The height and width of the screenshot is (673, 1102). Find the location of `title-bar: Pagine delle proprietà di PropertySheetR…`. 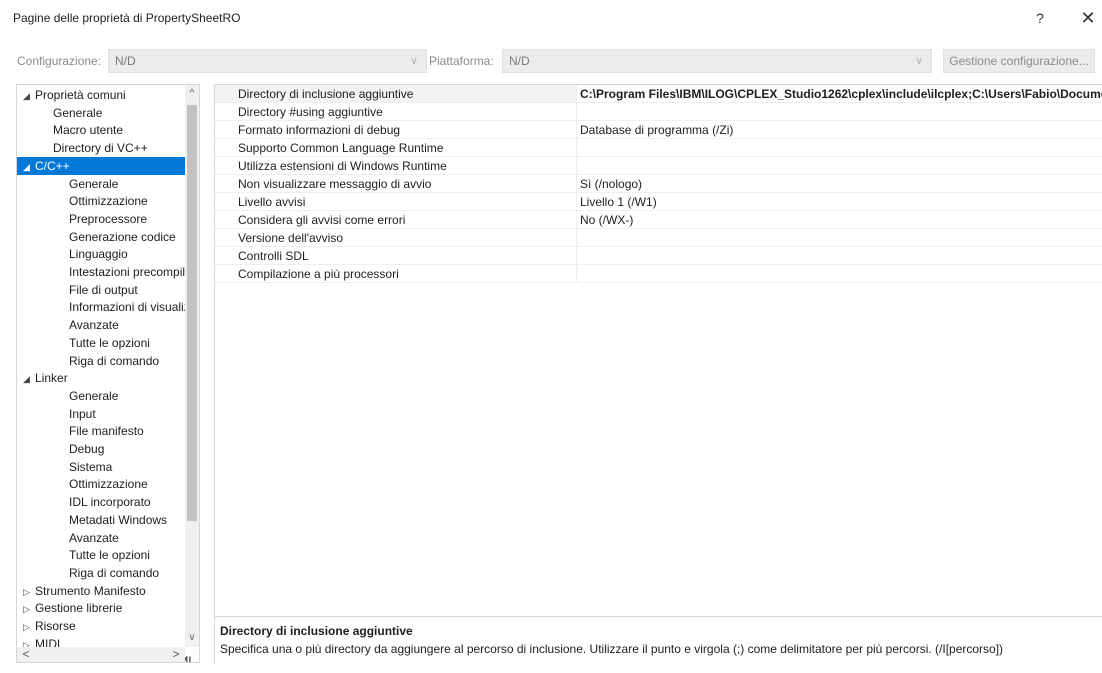

title-bar: Pagine delle proprietà di PropertySheetR… is located at coordinates (551, 18).